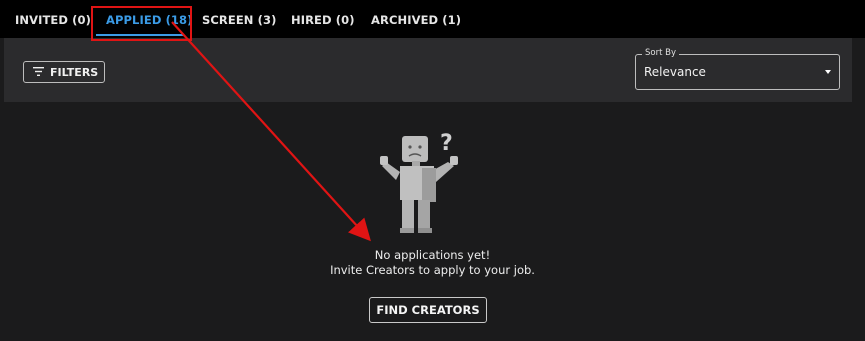 This screenshot has width=865, height=341. I want to click on filters-label: FILTERS, so click(74, 72).